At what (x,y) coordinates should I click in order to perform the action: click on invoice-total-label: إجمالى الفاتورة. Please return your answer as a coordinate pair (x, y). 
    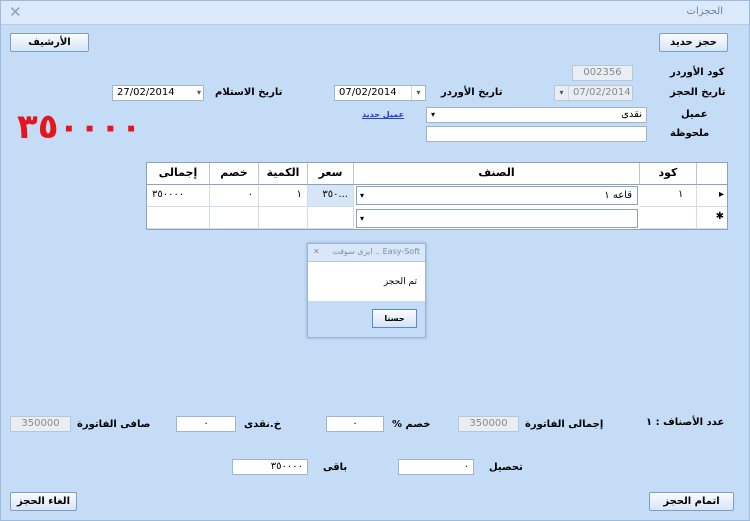
    Looking at the image, I should click on (564, 424).